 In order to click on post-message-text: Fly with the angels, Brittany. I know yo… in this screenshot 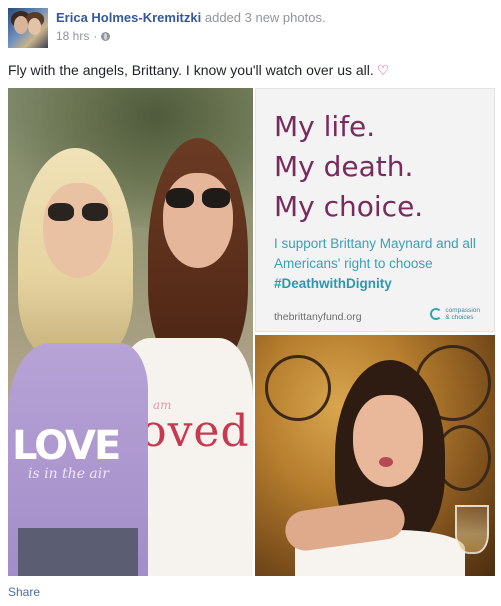, I will do `click(191, 70)`.